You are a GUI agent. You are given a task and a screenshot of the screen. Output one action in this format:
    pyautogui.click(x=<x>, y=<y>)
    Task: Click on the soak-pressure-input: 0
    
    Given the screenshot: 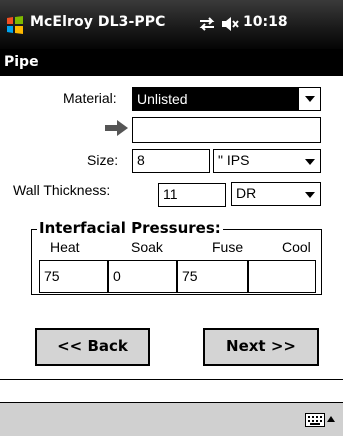 What is the action you would take?
    pyautogui.click(x=142, y=276)
    